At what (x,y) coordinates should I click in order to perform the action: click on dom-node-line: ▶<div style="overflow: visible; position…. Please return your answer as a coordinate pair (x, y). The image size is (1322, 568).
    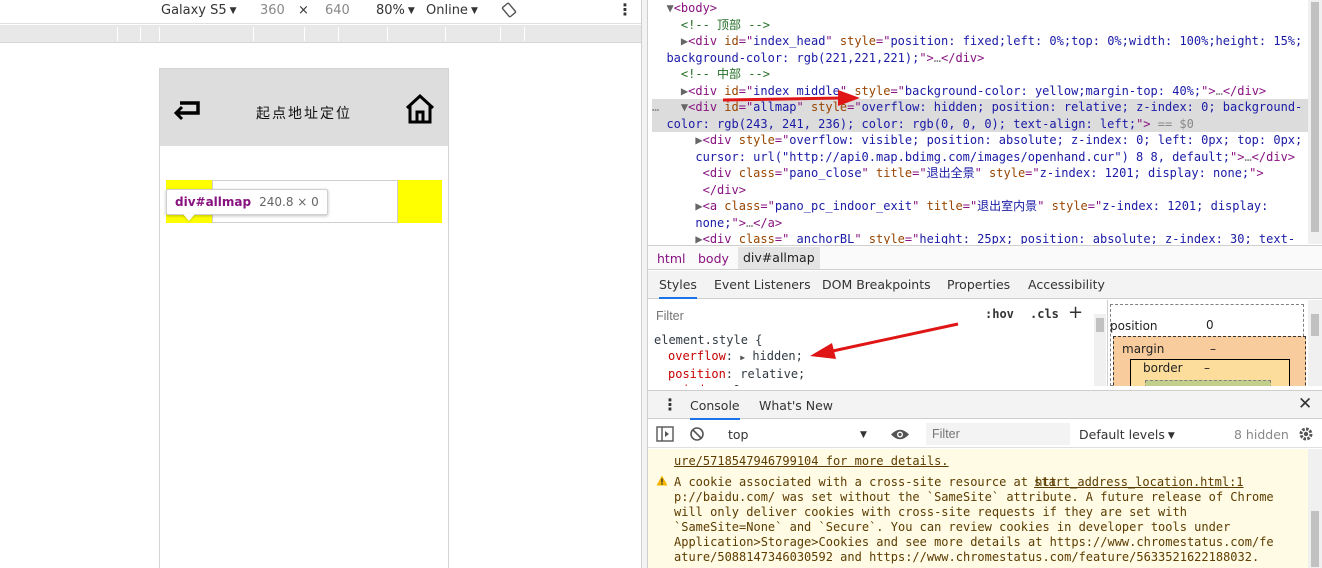
    Looking at the image, I should click on (987, 140).